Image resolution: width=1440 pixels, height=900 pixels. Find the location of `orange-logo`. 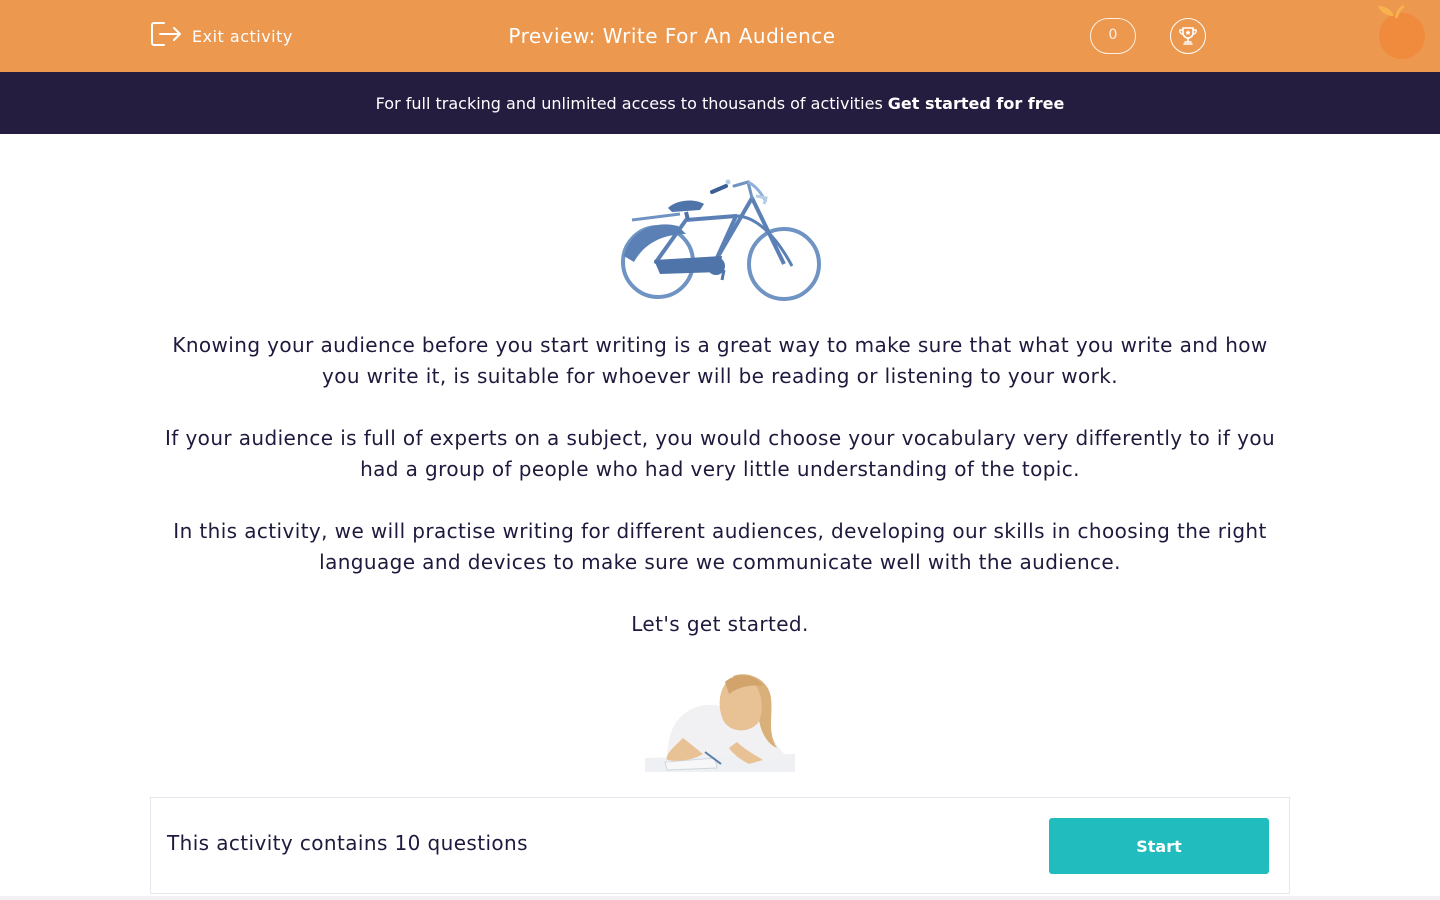

orange-logo is located at coordinates (1401, 31).